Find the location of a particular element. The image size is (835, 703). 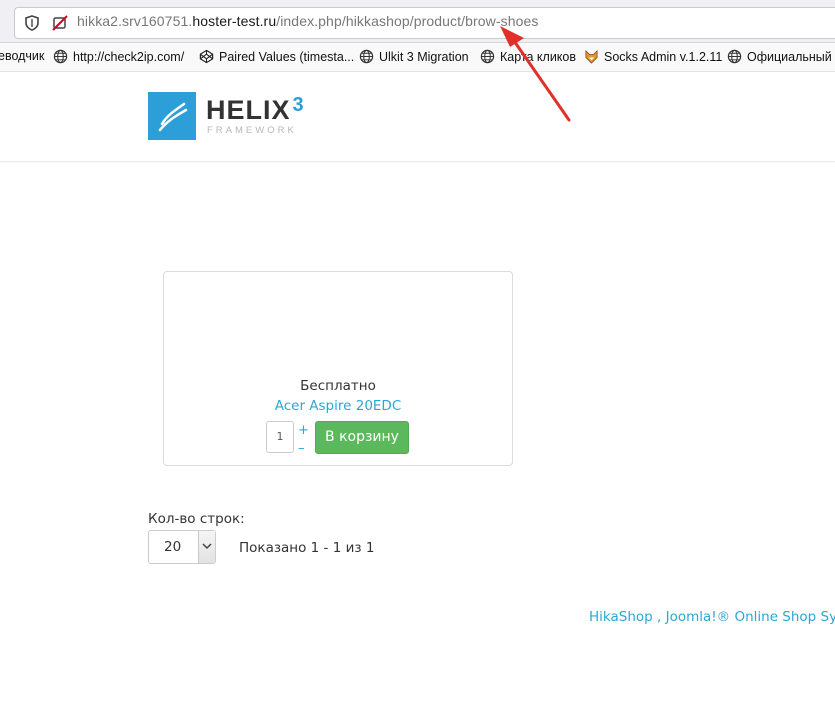

bookmark-item: http://check2ip.com/ is located at coordinates (118, 56).